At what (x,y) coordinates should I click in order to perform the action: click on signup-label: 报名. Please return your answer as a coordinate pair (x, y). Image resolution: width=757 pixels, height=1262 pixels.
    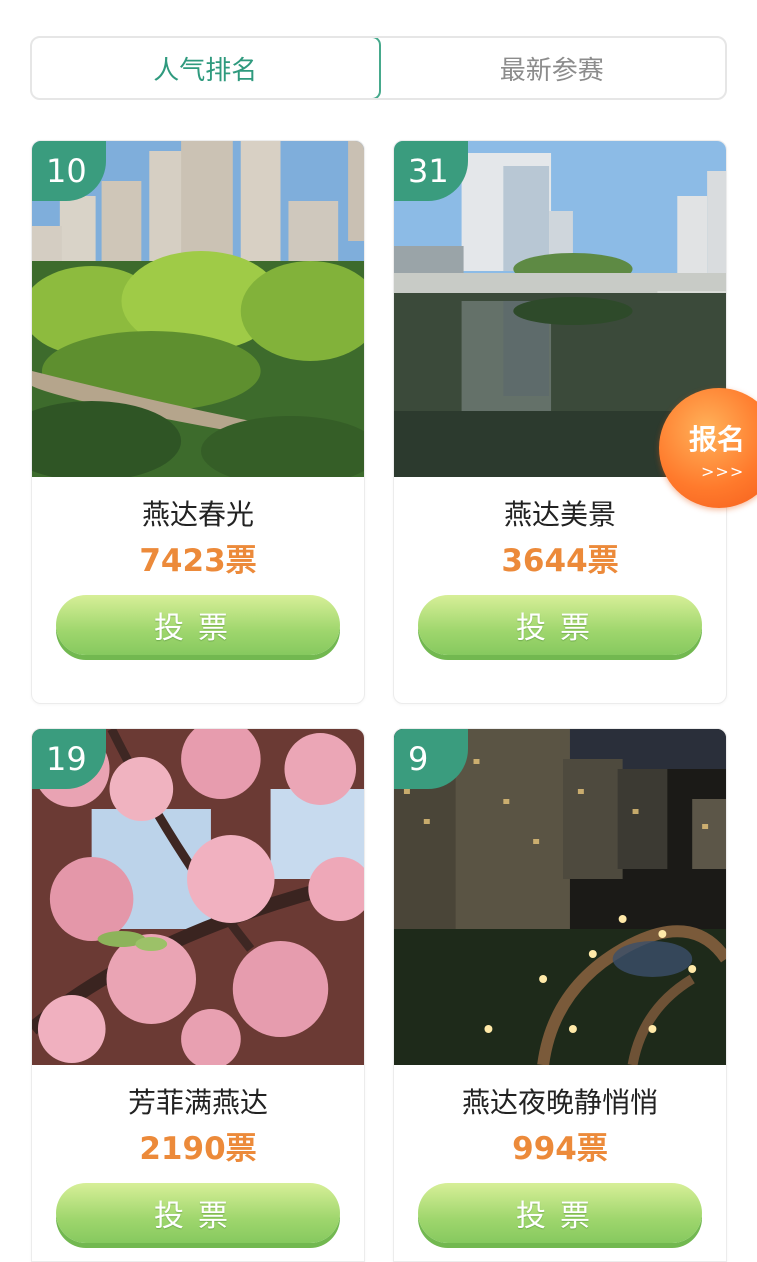
    Looking at the image, I should click on (717, 439).